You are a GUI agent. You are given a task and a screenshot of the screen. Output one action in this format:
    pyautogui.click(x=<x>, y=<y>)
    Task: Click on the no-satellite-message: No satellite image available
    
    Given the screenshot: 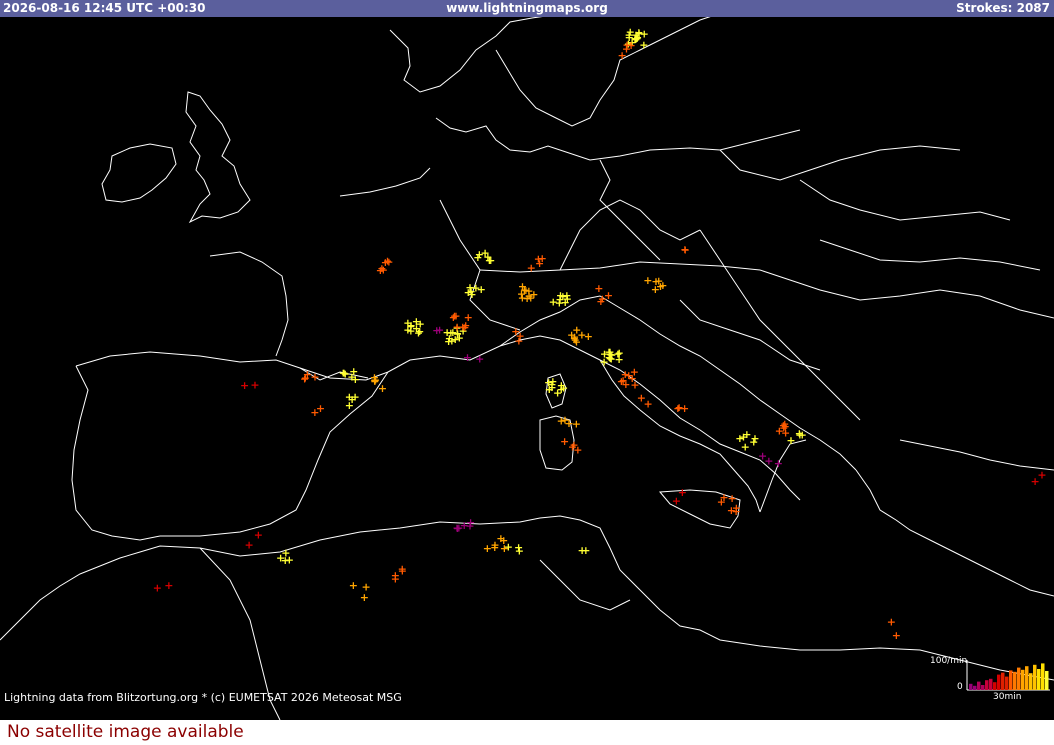 What is the action you would take?
    pyautogui.click(x=125, y=732)
    